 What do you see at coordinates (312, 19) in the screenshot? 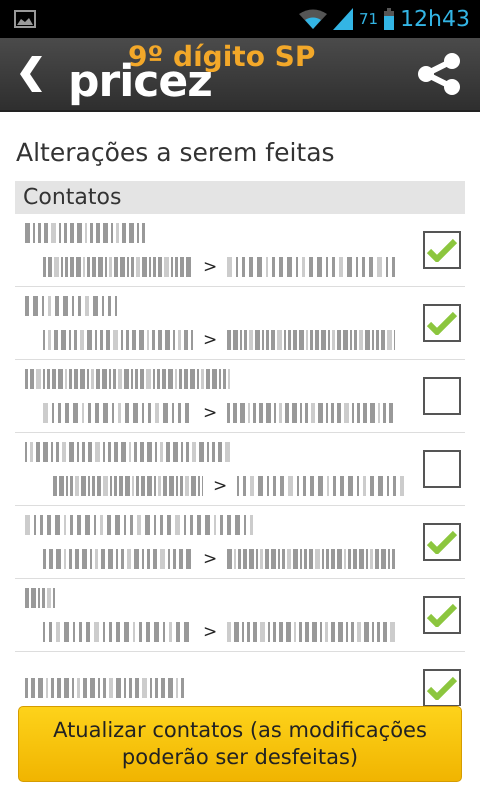
I see `wifi-icon` at bounding box center [312, 19].